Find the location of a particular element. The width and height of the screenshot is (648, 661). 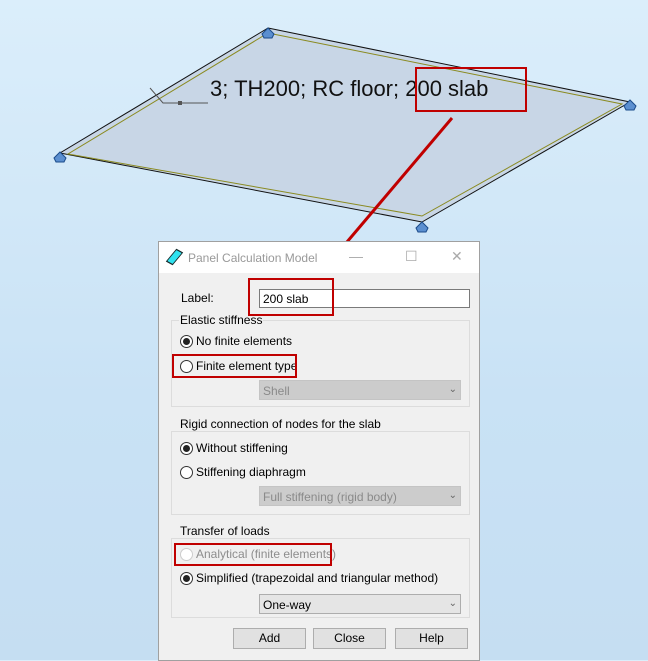

radio-without-stiffening: Without stiffening is located at coordinates (234, 448).